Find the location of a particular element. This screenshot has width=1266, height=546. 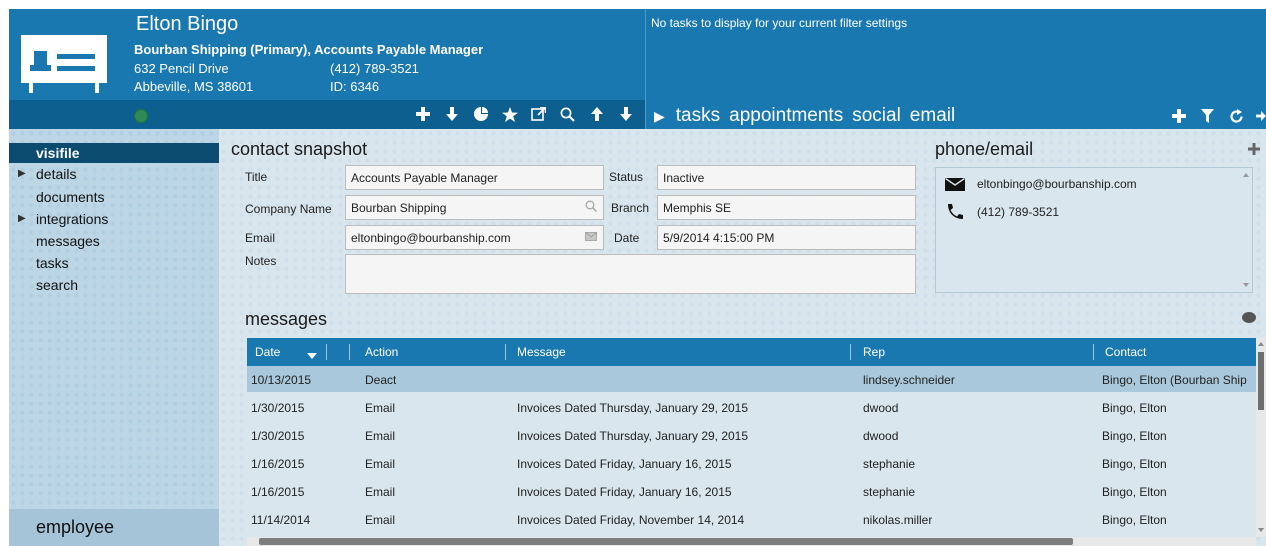

branch-field: Memphis SE is located at coordinates (786, 207).